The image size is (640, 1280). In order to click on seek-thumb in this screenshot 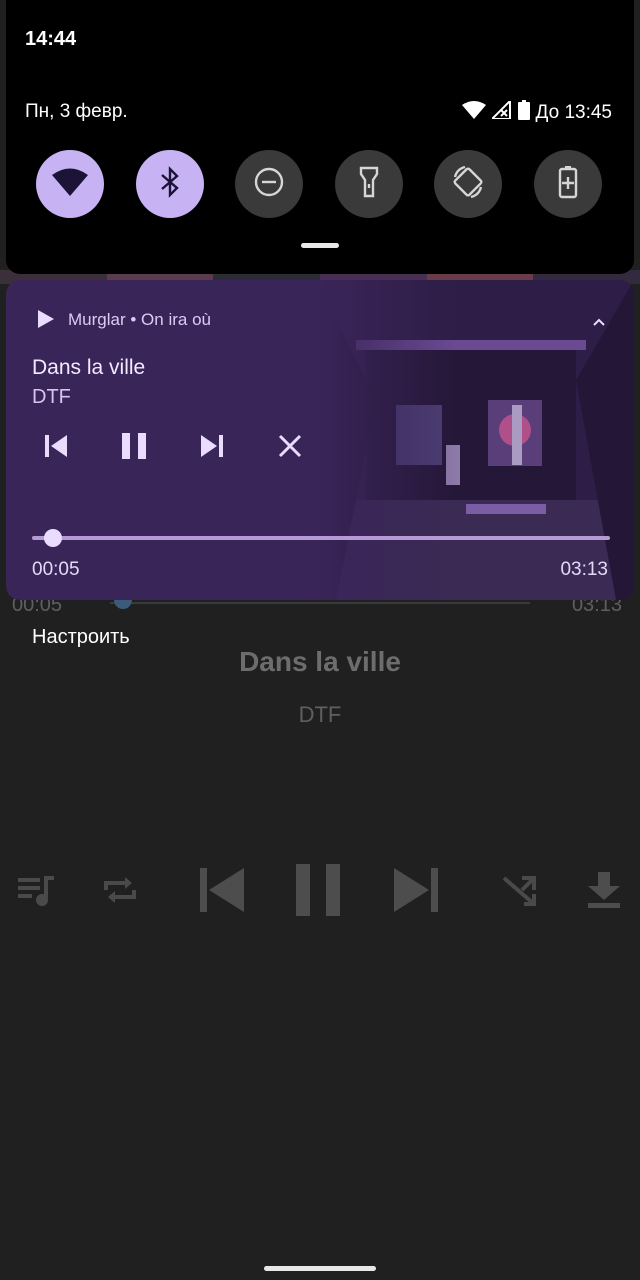, I will do `click(53, 538)`.